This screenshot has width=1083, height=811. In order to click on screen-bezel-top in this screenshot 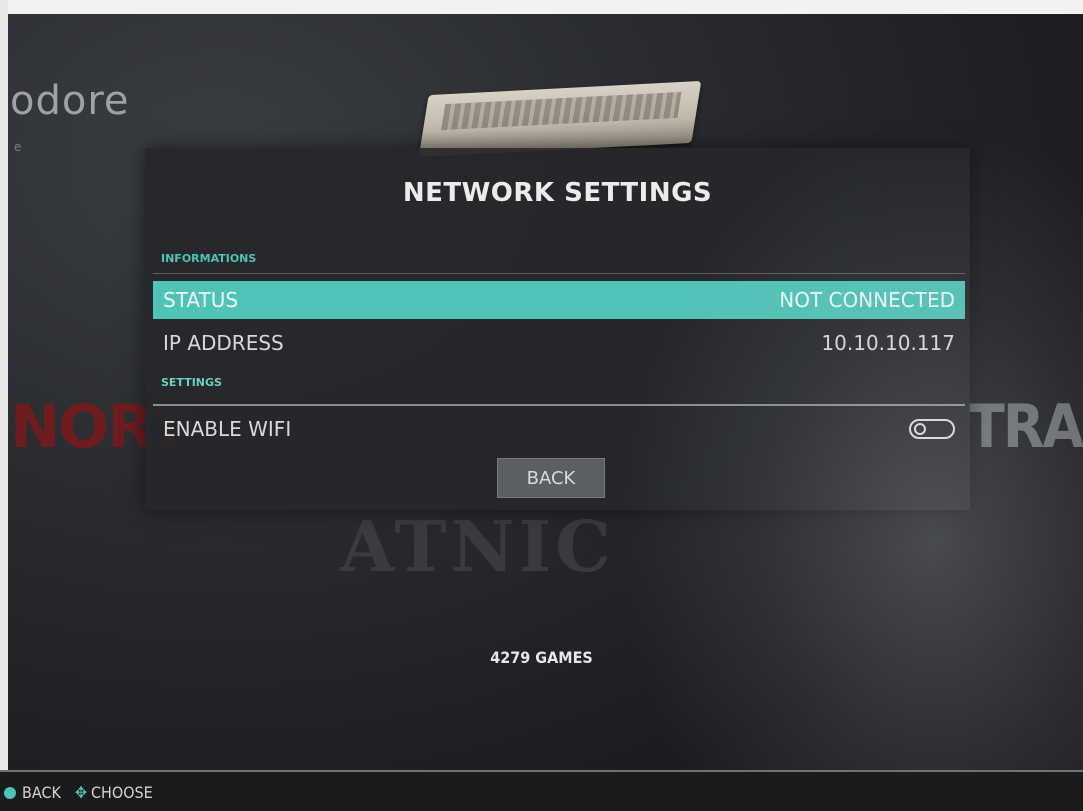, I will do `click(541, 7)`.